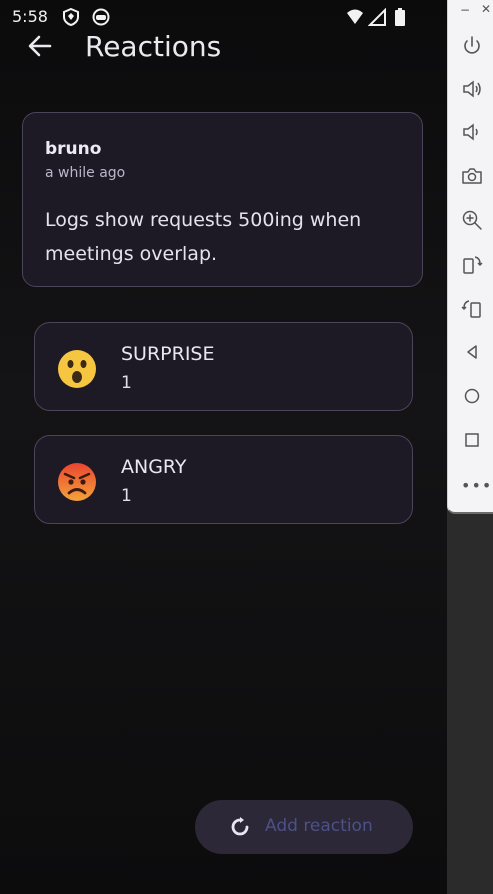 The width and height of the screenshot is (493, 894). I want to click on battery-icon, so click(400, 17).